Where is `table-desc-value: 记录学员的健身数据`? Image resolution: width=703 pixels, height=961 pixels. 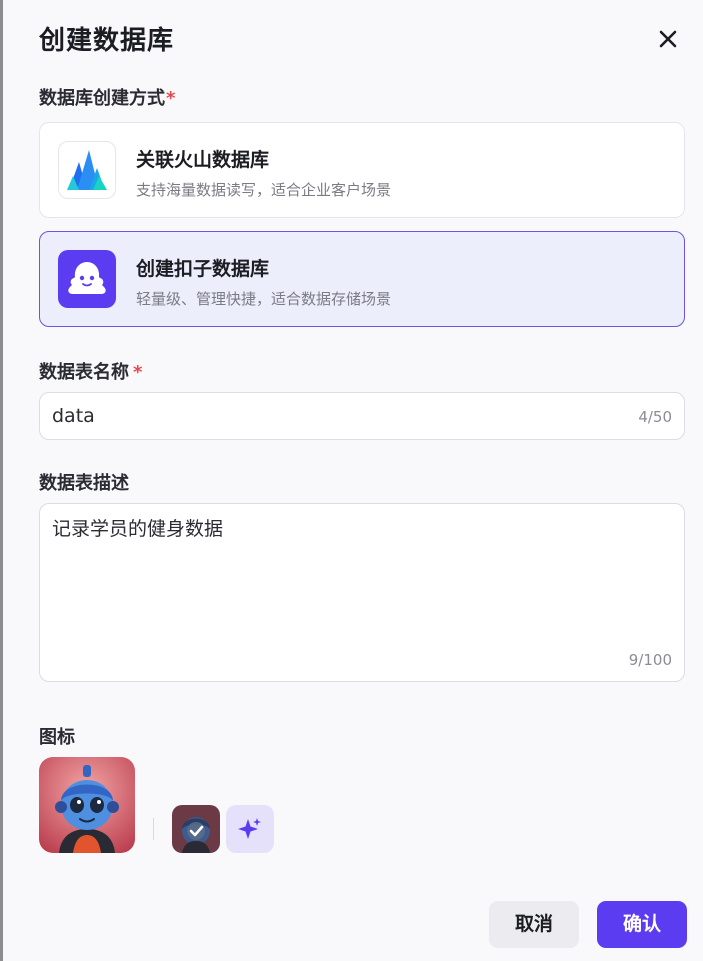 table-desc-value: 记录学员的健身数据 is located at coordinates (137, 527).